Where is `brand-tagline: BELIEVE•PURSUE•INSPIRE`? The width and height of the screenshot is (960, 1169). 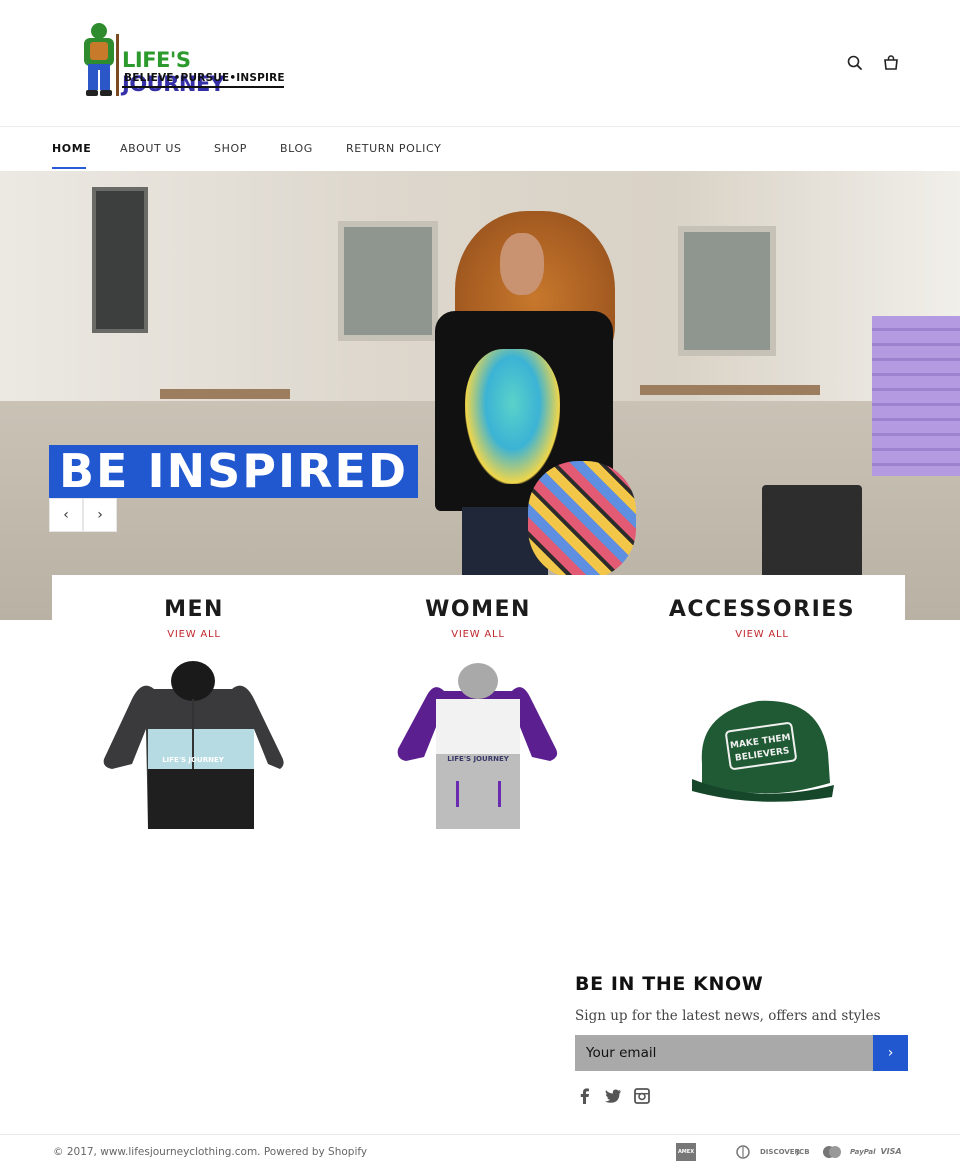 brand-tagline: BELIEVE•PURSUE•INSPIRE is located at coordinates (204, 78).